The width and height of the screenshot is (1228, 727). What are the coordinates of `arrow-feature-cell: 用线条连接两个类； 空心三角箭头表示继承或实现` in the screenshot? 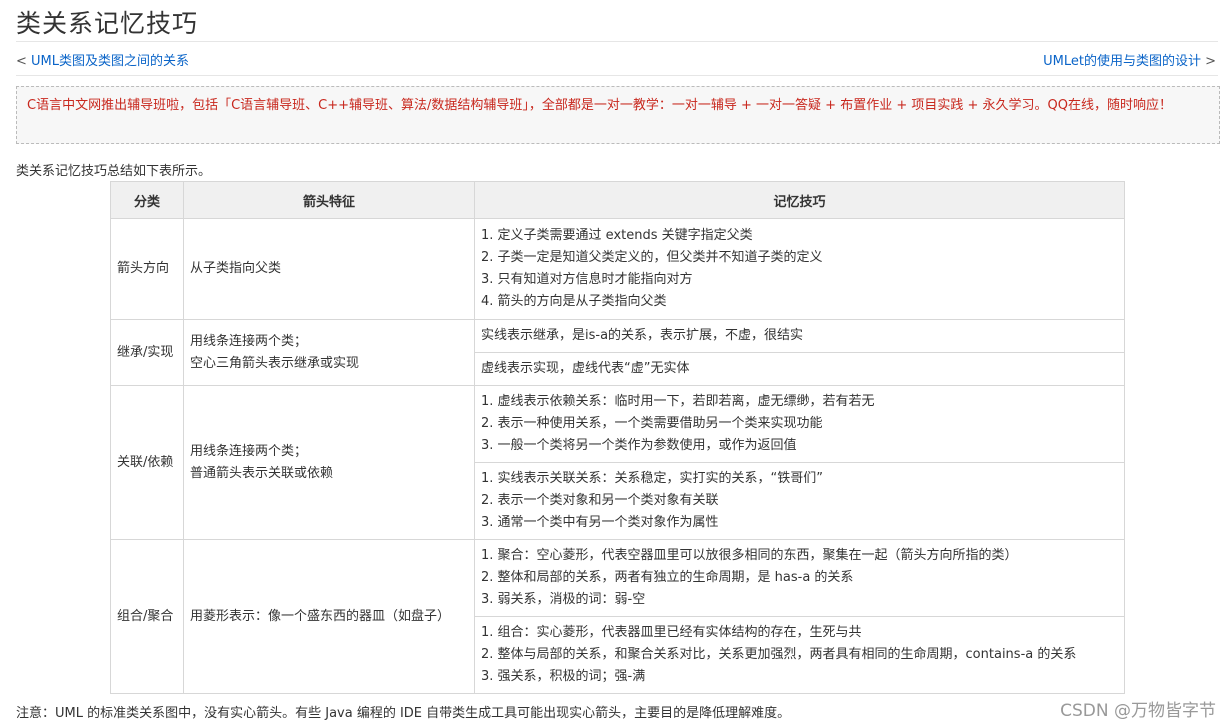 It's located at (329, 352).